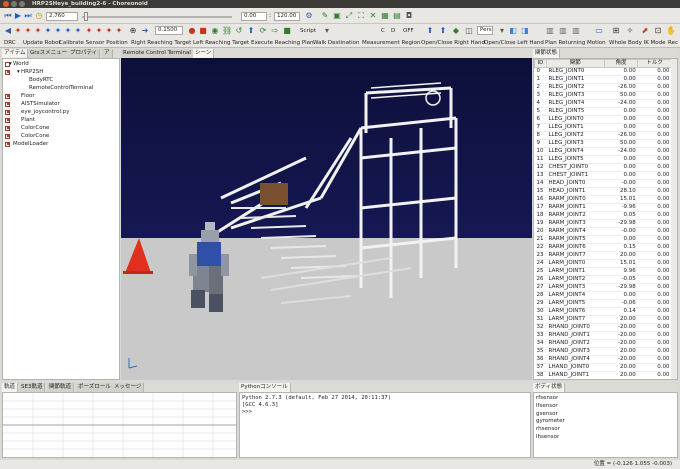 The image size is (680, 469). I want to click on rotate-icon: ⟳, so click(263, 31).